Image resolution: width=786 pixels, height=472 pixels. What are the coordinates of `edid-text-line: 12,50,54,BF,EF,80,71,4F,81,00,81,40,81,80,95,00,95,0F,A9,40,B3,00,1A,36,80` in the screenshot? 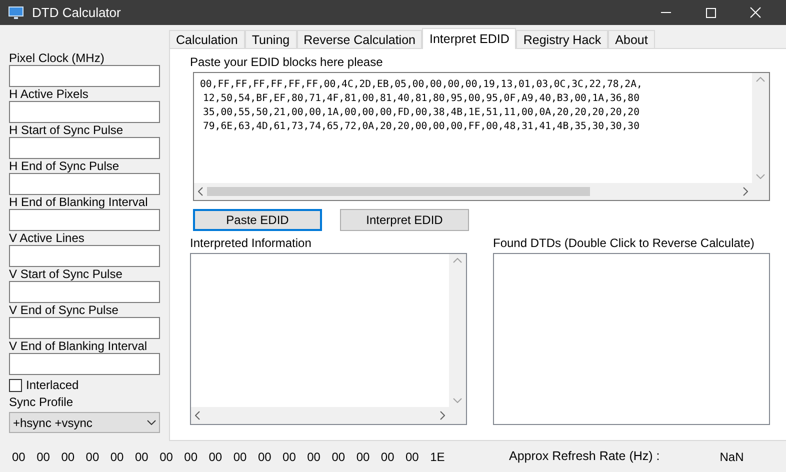 It's located at (421, 99).